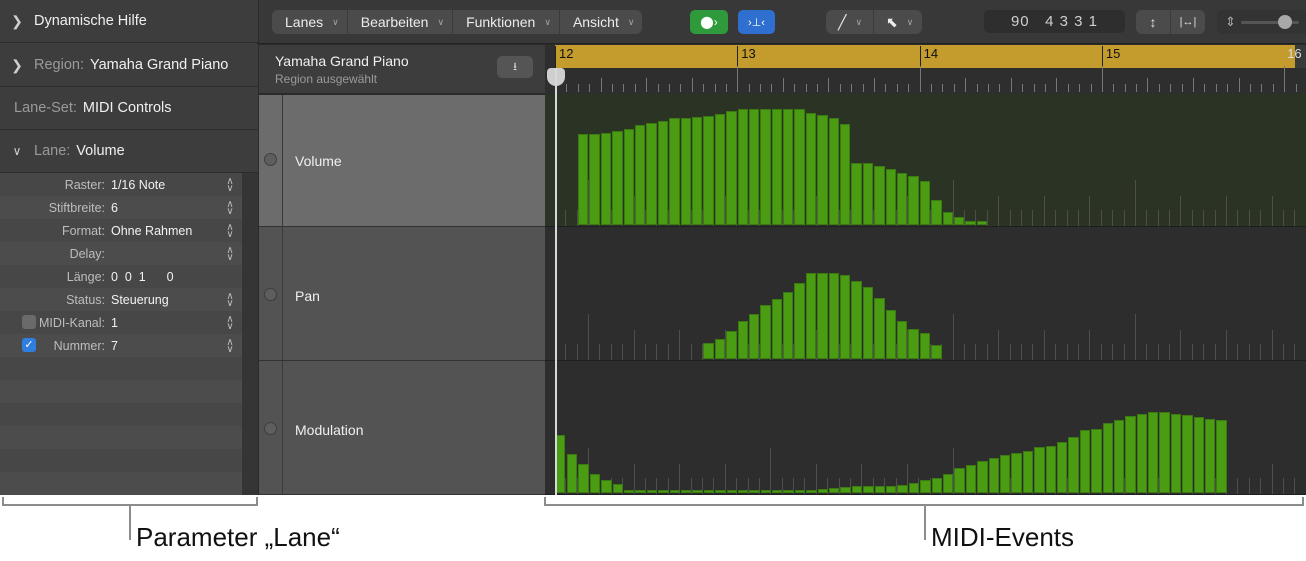 The image size is (1306, 561). What do you see at coordinates (402, 294) in the screenshot?
I see `lane-header-pan: Pan` at bounding box center [402, 294].